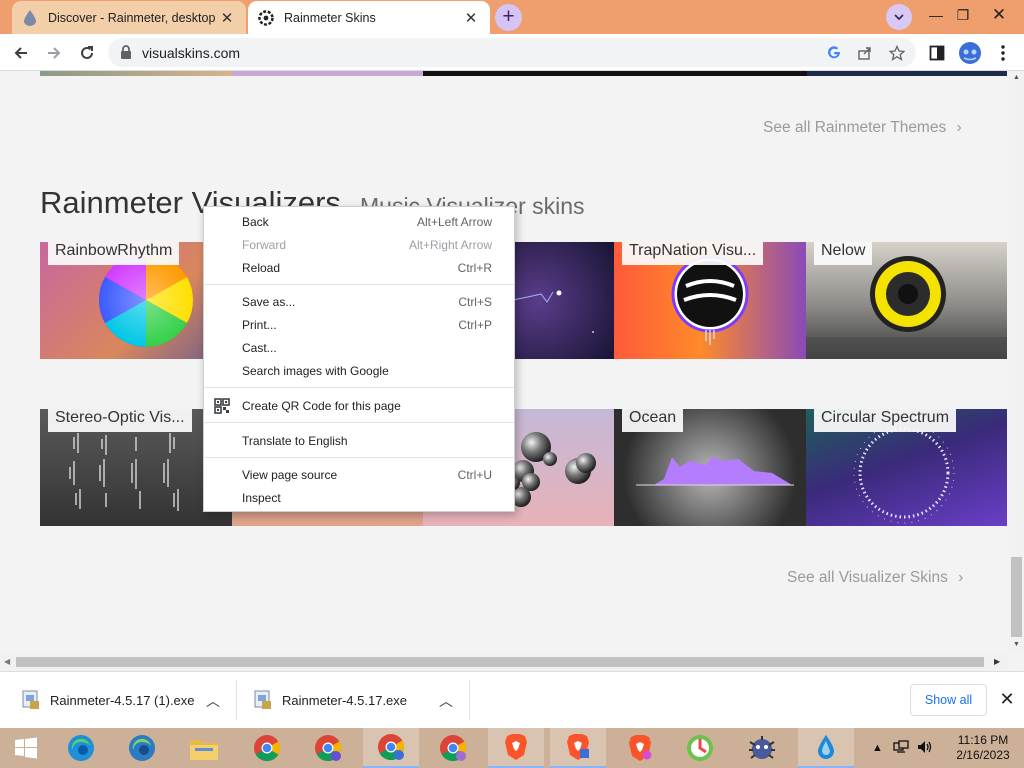 The image size is (1024, 768). I want to click on vertical-scroll-thumb, so click(1016, 597).